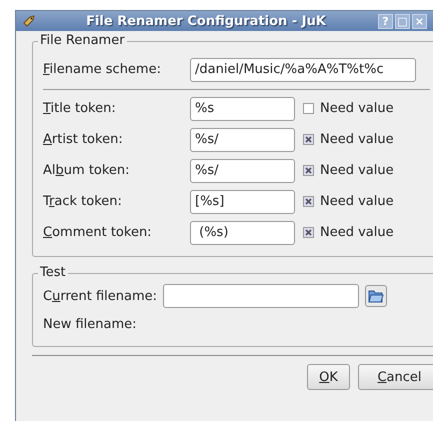 The image size is (433, 421). Describe the element at coordinates (242, 108) in the screenshot. I see `input-field: %s` at that location.